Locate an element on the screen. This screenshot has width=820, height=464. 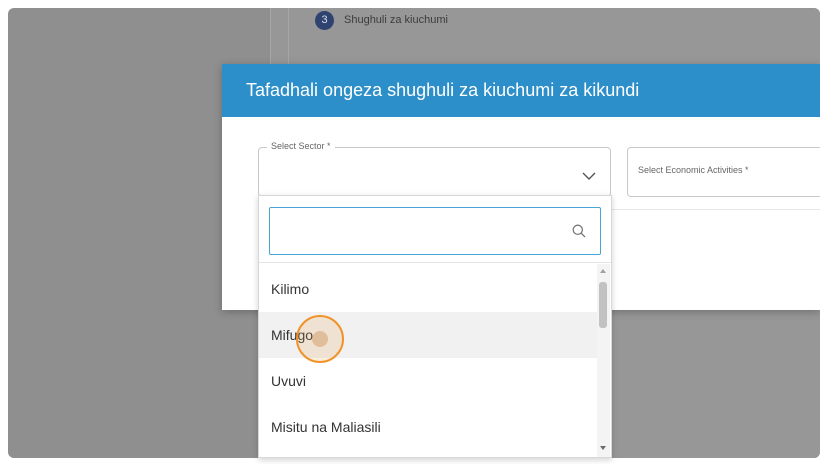
search-icon is located at coordinates (579, 233).